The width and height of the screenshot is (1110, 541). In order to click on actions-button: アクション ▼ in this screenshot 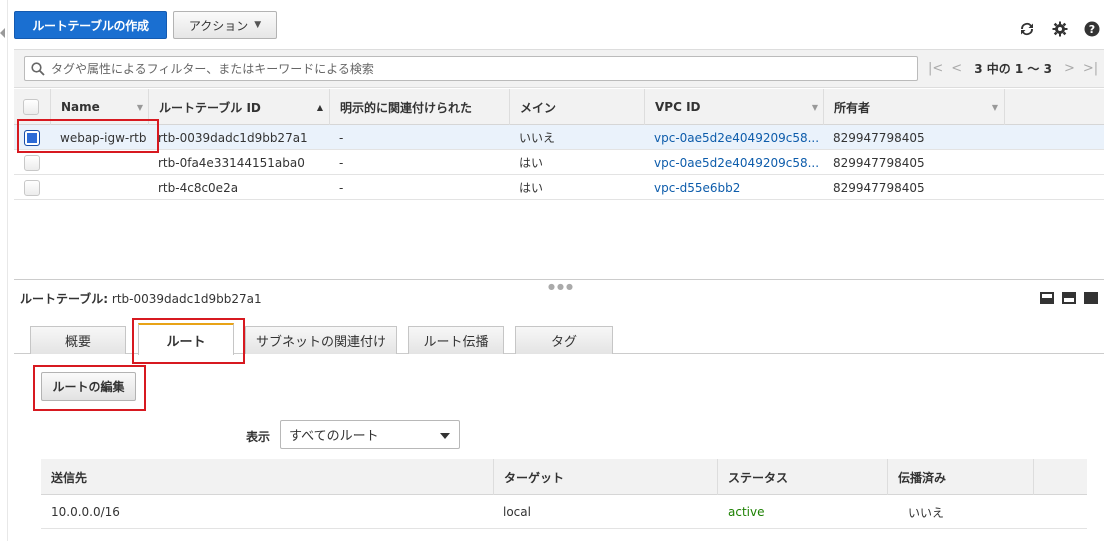, I will do `click(225, 25)`.